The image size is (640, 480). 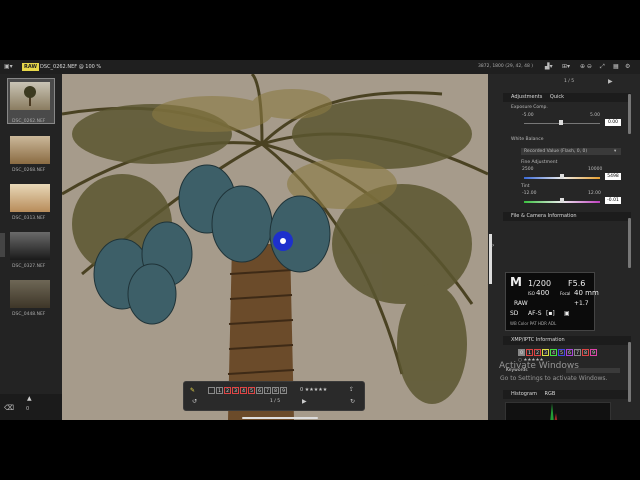 What do you see at coordinates (595, 115) in the screenshot?
I see `exposure-max: 5.00` at bounding box center [595, 115].